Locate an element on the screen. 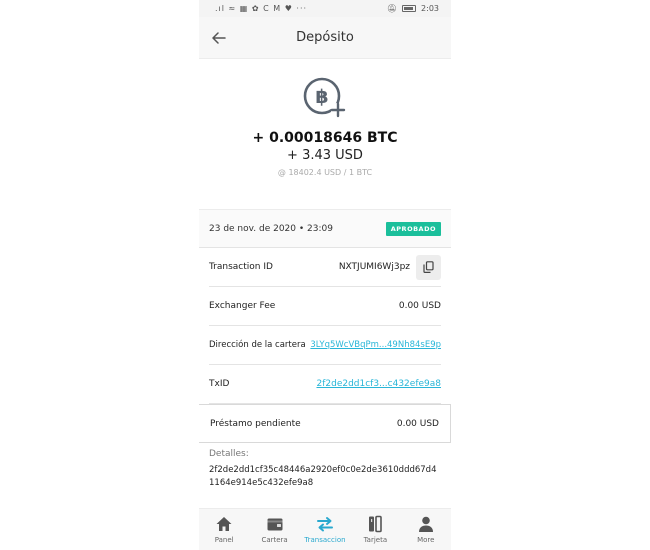 This screenshot has width=650, height=550. nav-item-transactions: Transaccion is located at coordinates (325, 529).